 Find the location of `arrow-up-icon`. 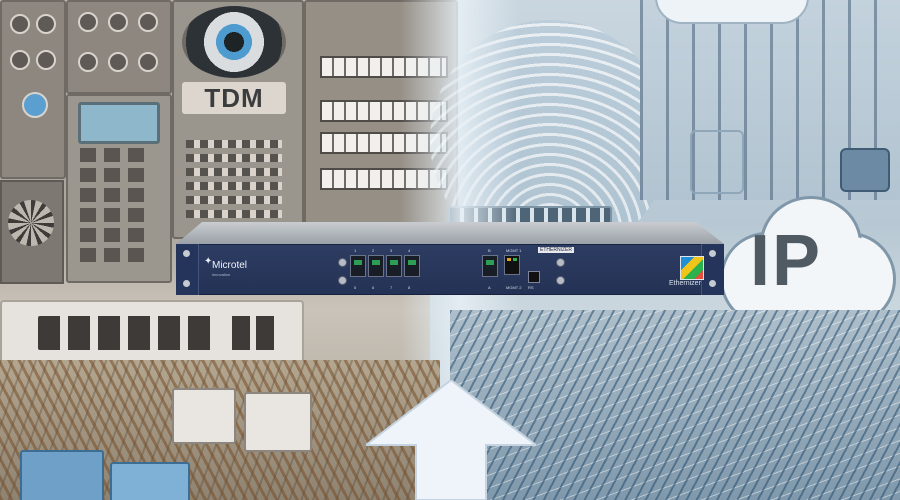

arrow-up-icon is located at coordinates (451, 440).